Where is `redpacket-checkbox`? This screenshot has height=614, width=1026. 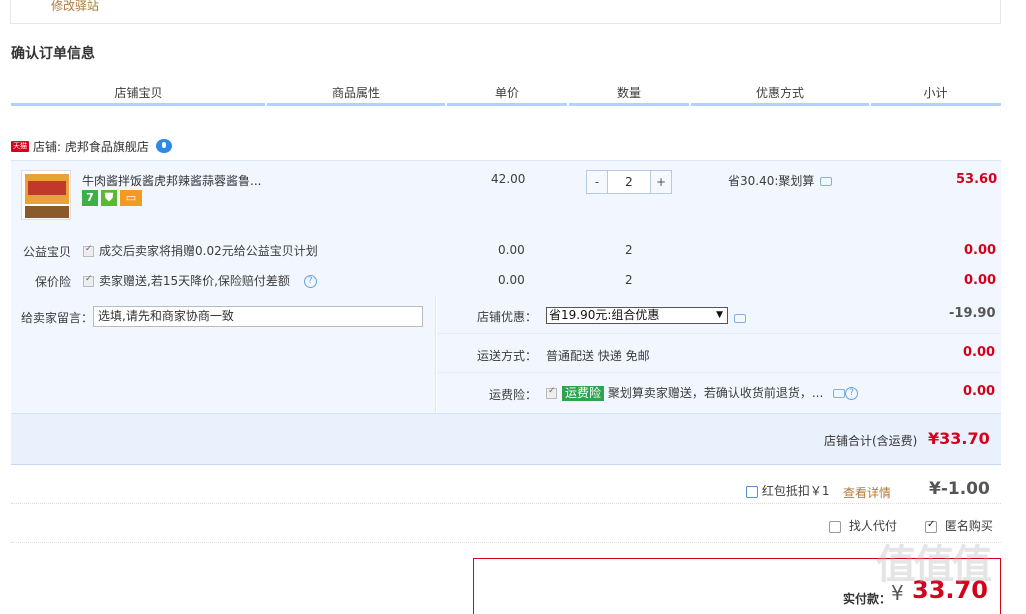 redpacket-checkbox is located at coordinates (752, 491).